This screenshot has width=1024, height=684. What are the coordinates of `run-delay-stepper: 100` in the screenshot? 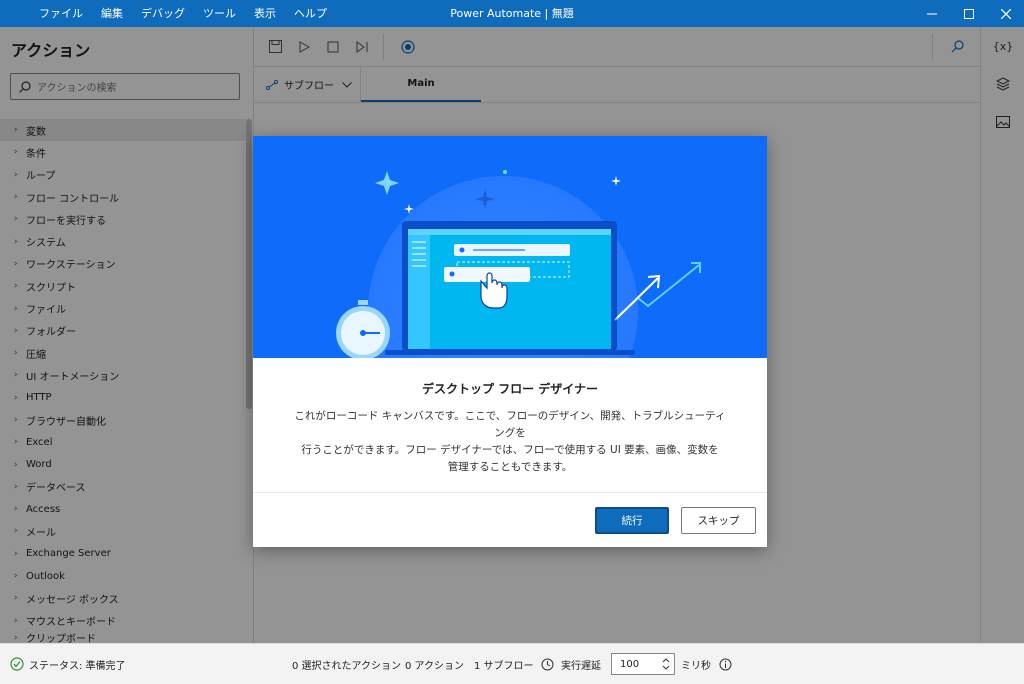 It's located at (643, 664).